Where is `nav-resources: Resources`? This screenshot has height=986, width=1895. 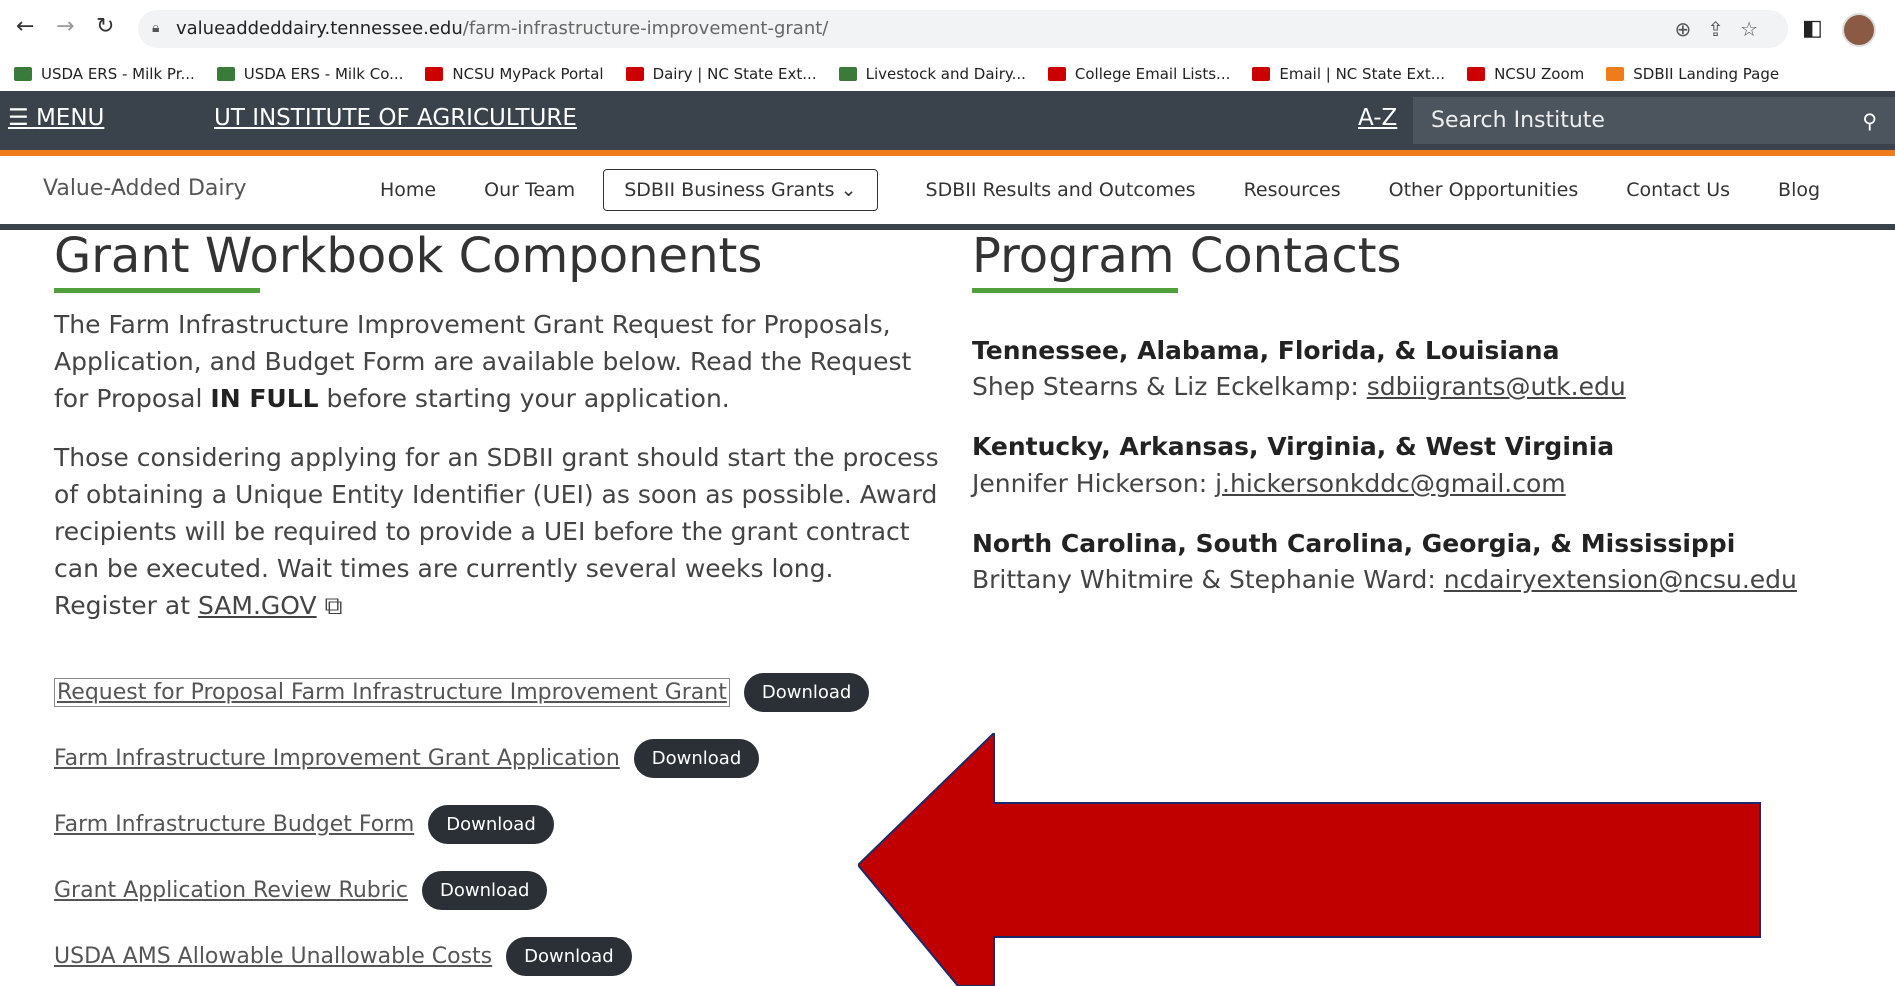
nav-resources: Resources is located at coordinates (1292, 190).